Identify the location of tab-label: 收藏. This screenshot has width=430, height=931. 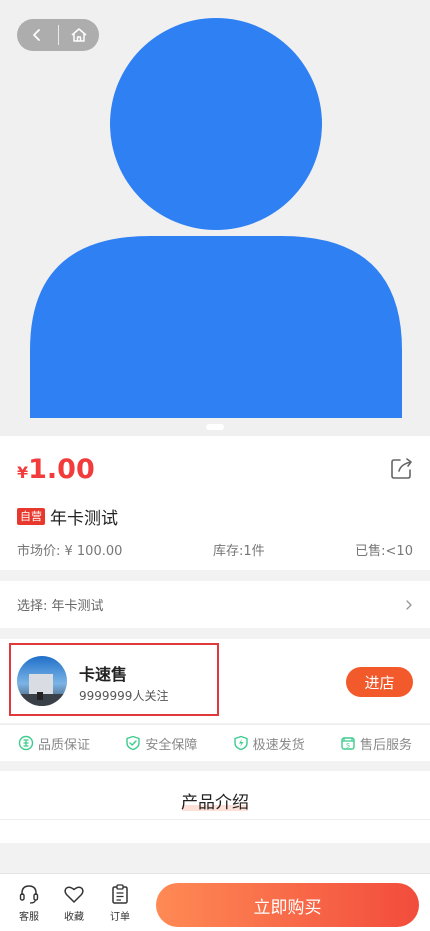
(74, 917).